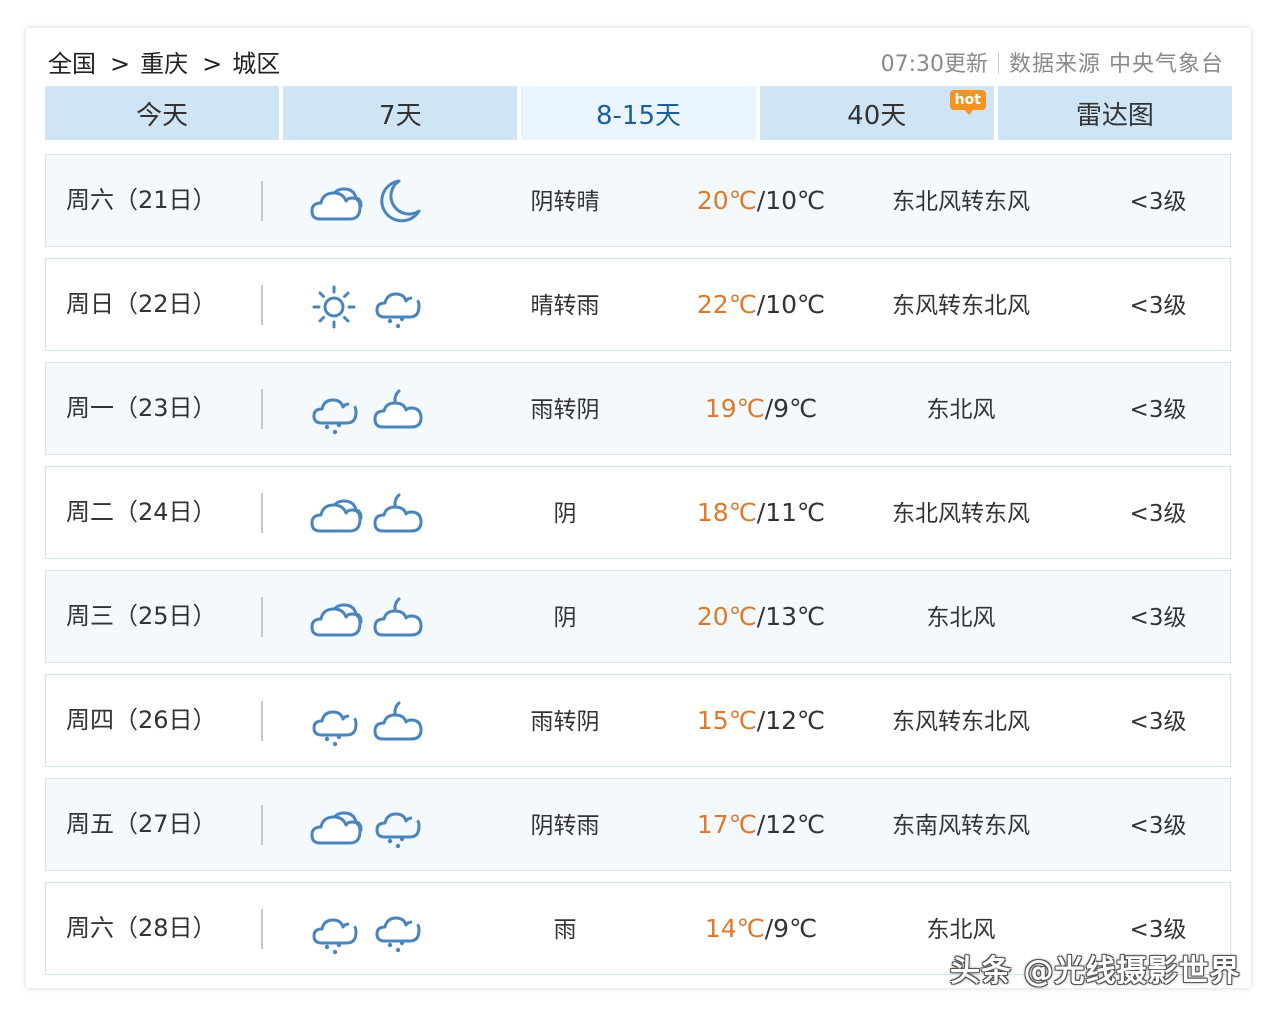  Describe the element at coordinates (795, 512) in the screenshot. I see `low-temperature: 11℃` at that location.